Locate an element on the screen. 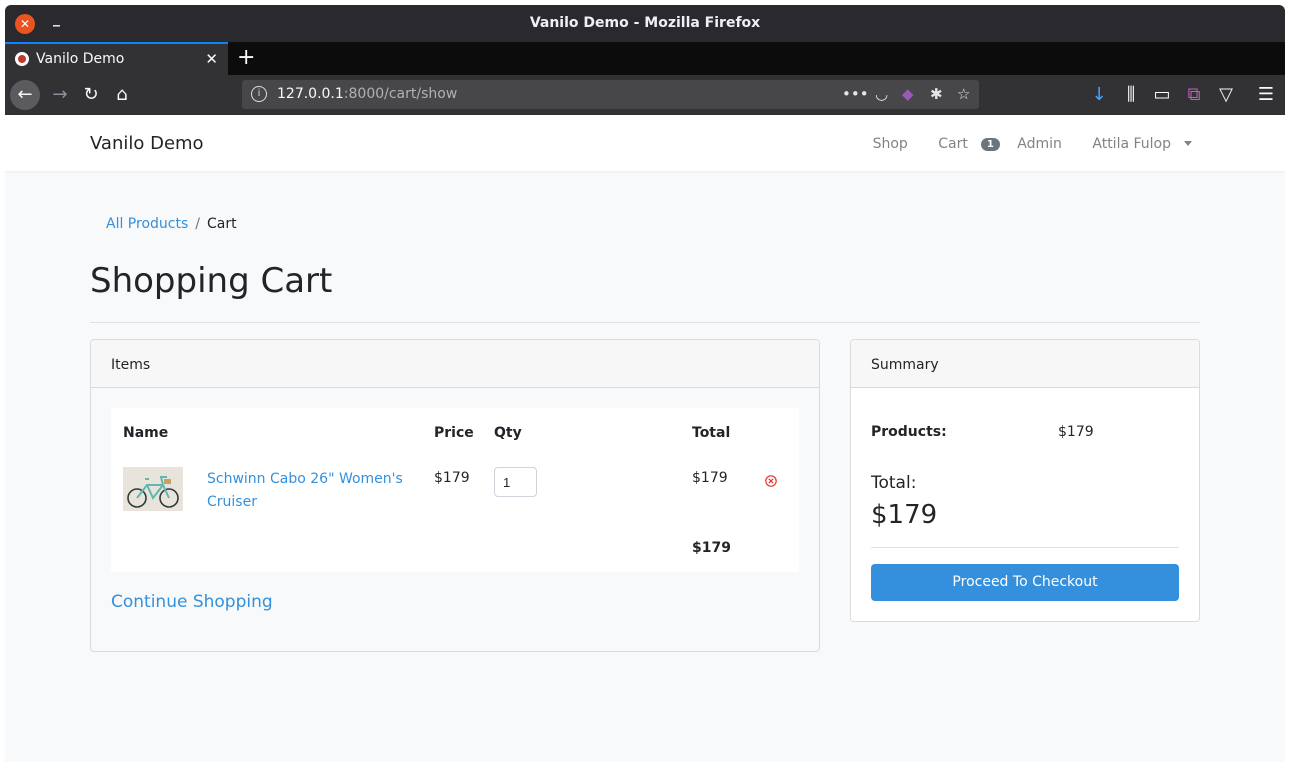  row-total: $179 is located at coordinates (710, 478).